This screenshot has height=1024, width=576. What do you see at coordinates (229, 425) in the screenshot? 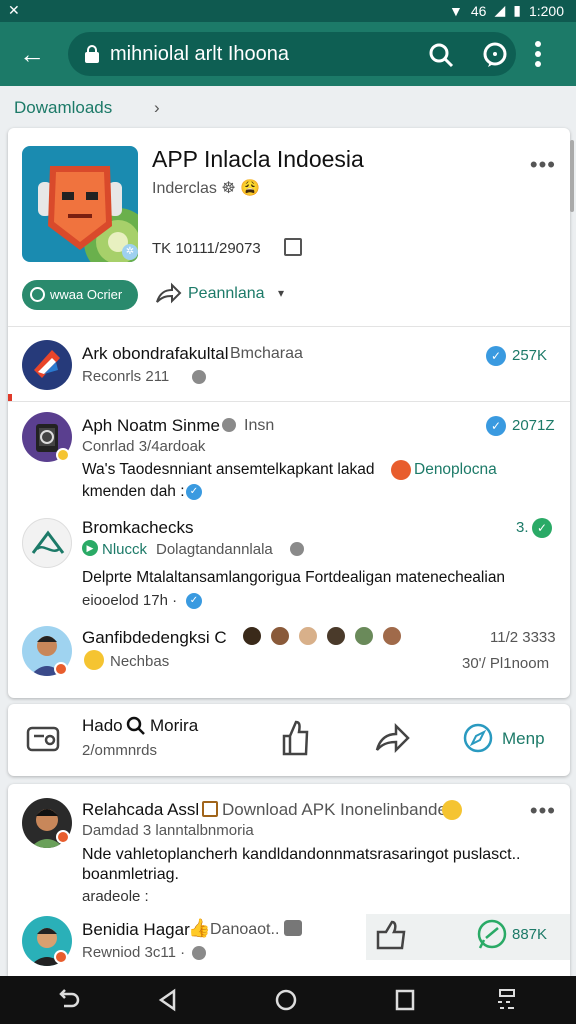
I see `verified-grey-icon` at bounding box center [229, 425].